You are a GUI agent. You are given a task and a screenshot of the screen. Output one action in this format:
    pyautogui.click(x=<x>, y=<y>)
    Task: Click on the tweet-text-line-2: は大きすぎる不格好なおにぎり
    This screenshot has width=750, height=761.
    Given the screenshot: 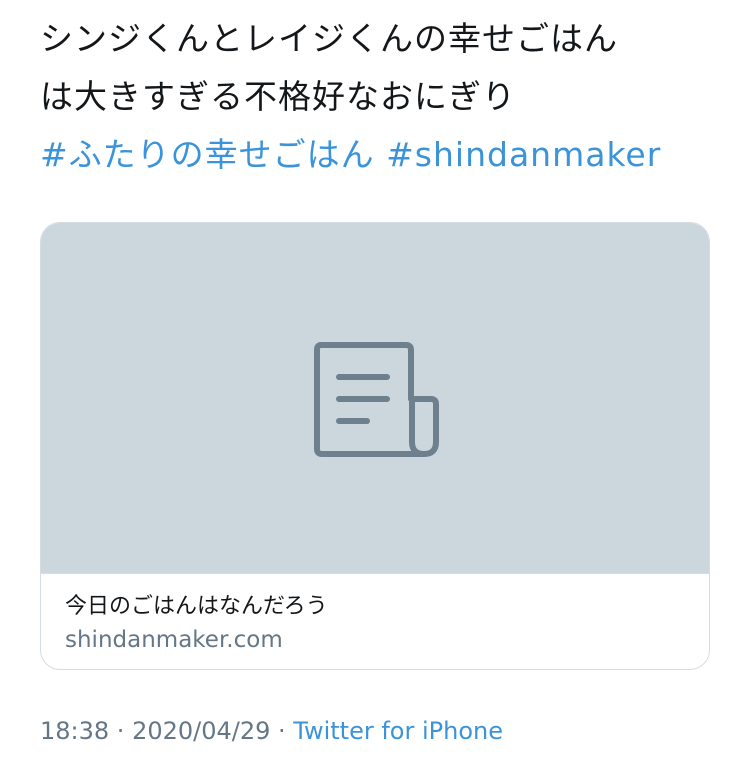 What is the action you would take?
    pyautogui.click(x=278, y=96)
    